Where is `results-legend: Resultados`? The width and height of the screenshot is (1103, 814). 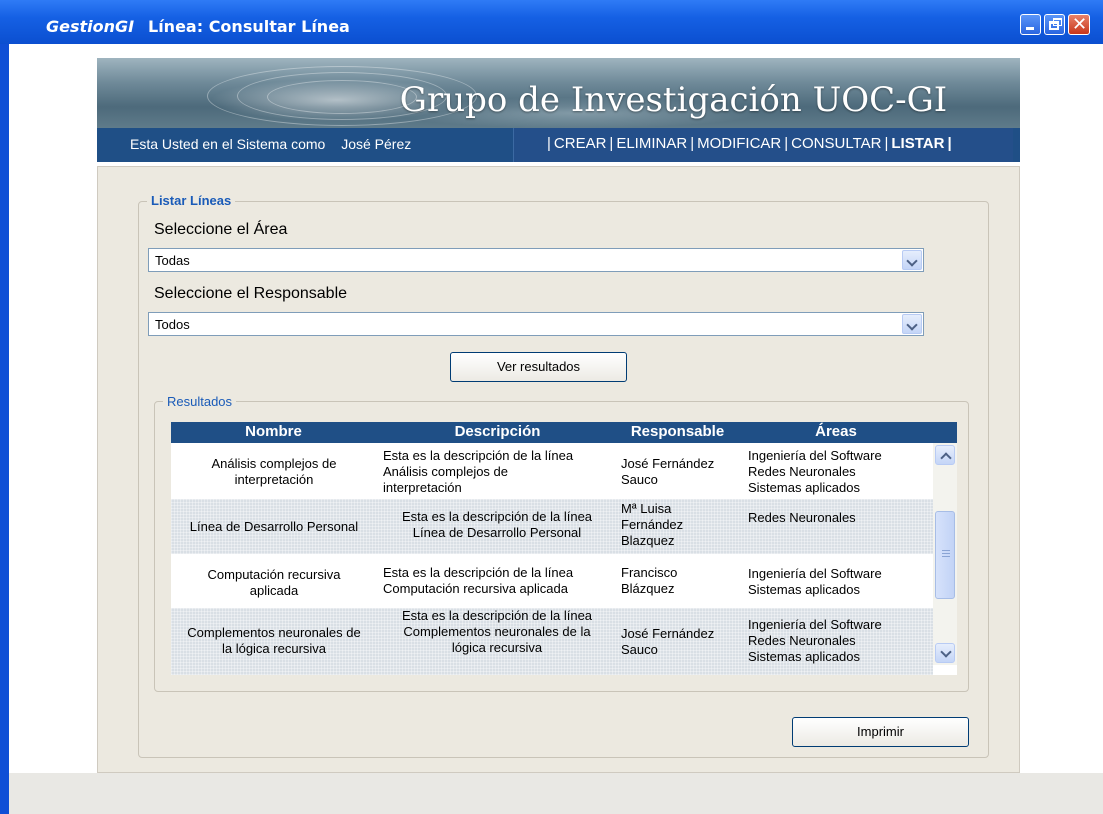 results-legend: Resultados is located at coordinates (200, 401).